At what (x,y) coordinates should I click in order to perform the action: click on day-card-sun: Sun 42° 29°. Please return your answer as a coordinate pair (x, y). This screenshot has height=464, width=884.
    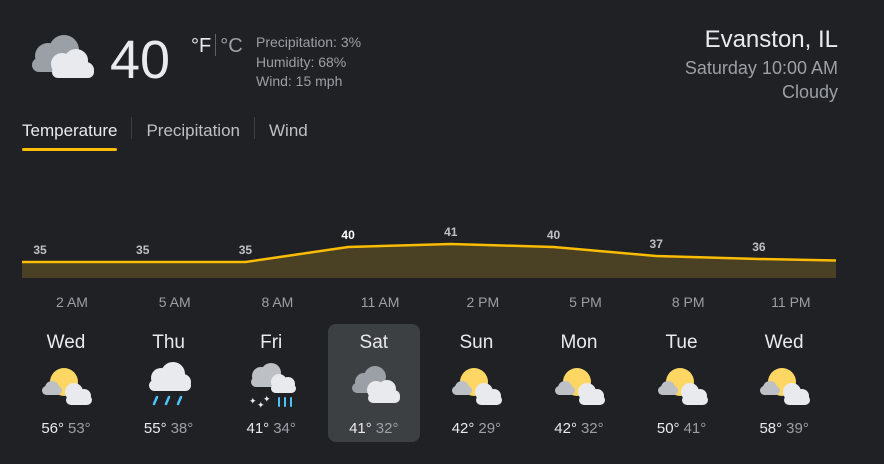
    Looking at the image, I should click on (476, 383).